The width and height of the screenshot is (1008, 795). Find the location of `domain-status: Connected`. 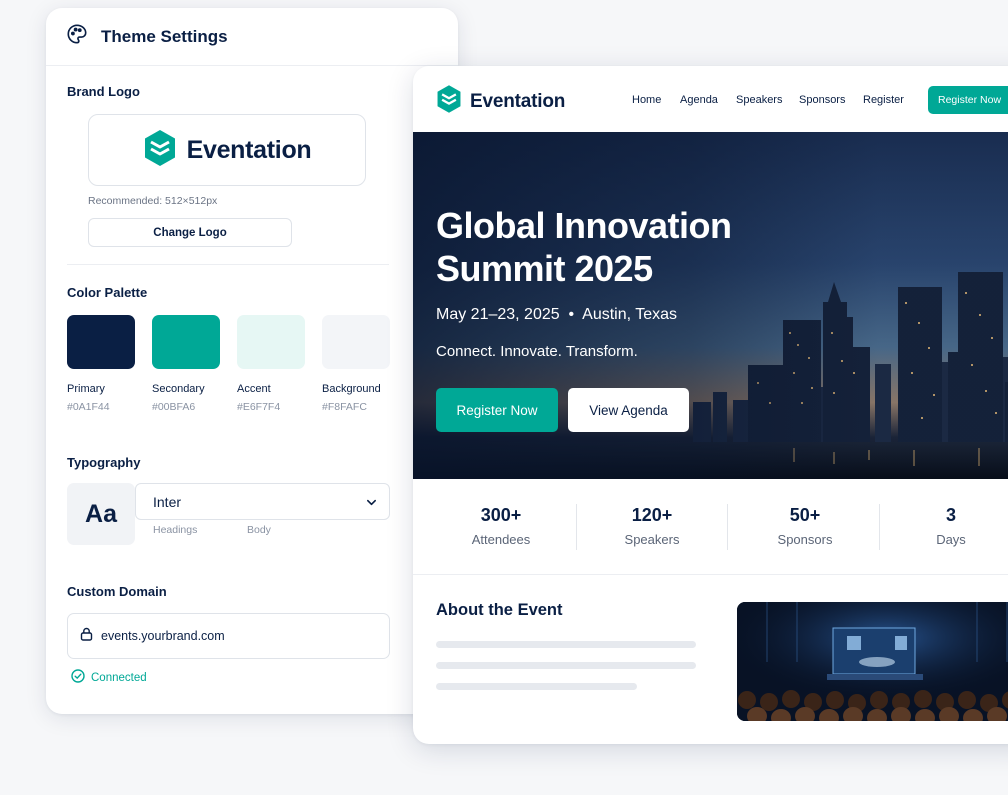

domain-status: Connected is located at coordinates (109, 677).